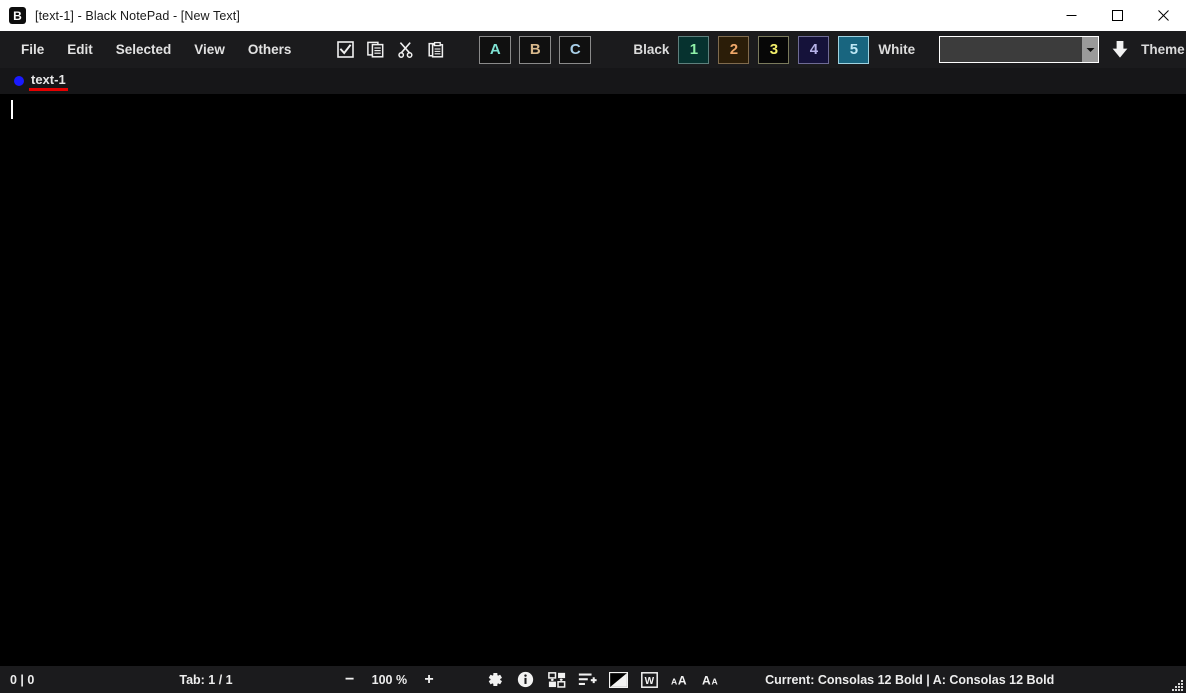  Describe the element at coordinates (694, 49) in the screenshot. I see `palette-button-1: 1` at that location.